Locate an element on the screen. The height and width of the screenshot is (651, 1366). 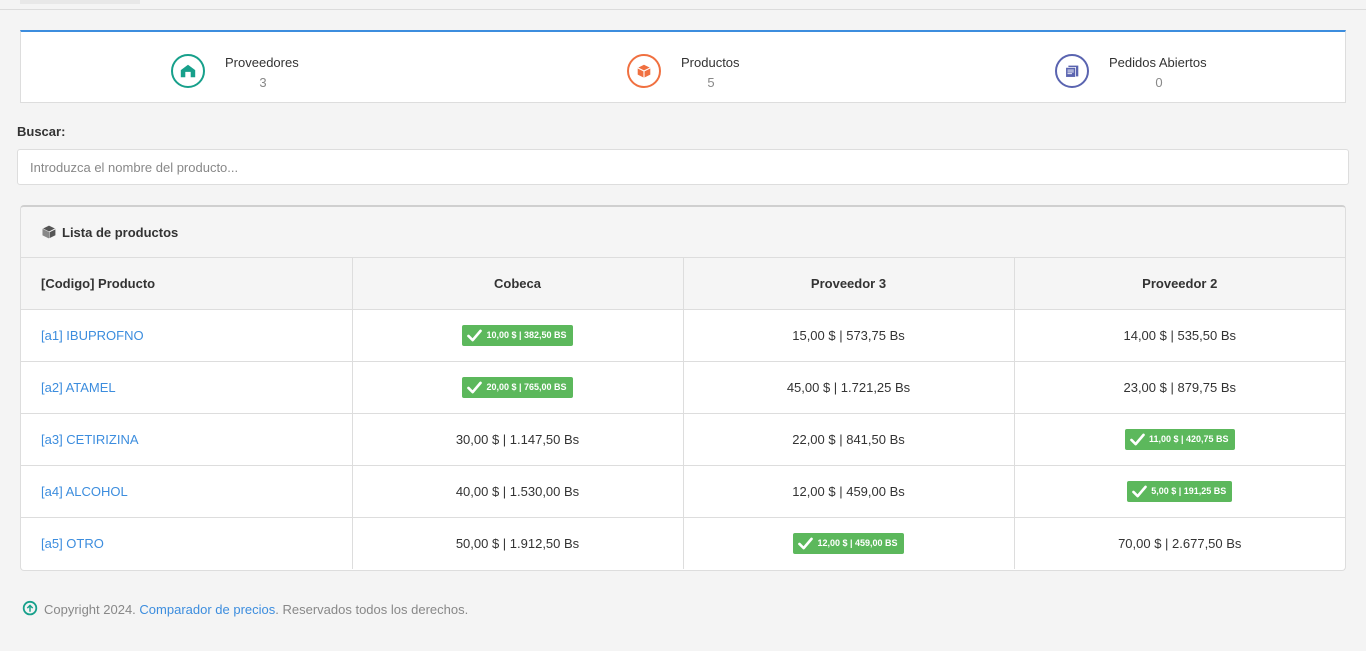
stat-suppliers: Proveedores 3 is located at coordinates (321, 67).